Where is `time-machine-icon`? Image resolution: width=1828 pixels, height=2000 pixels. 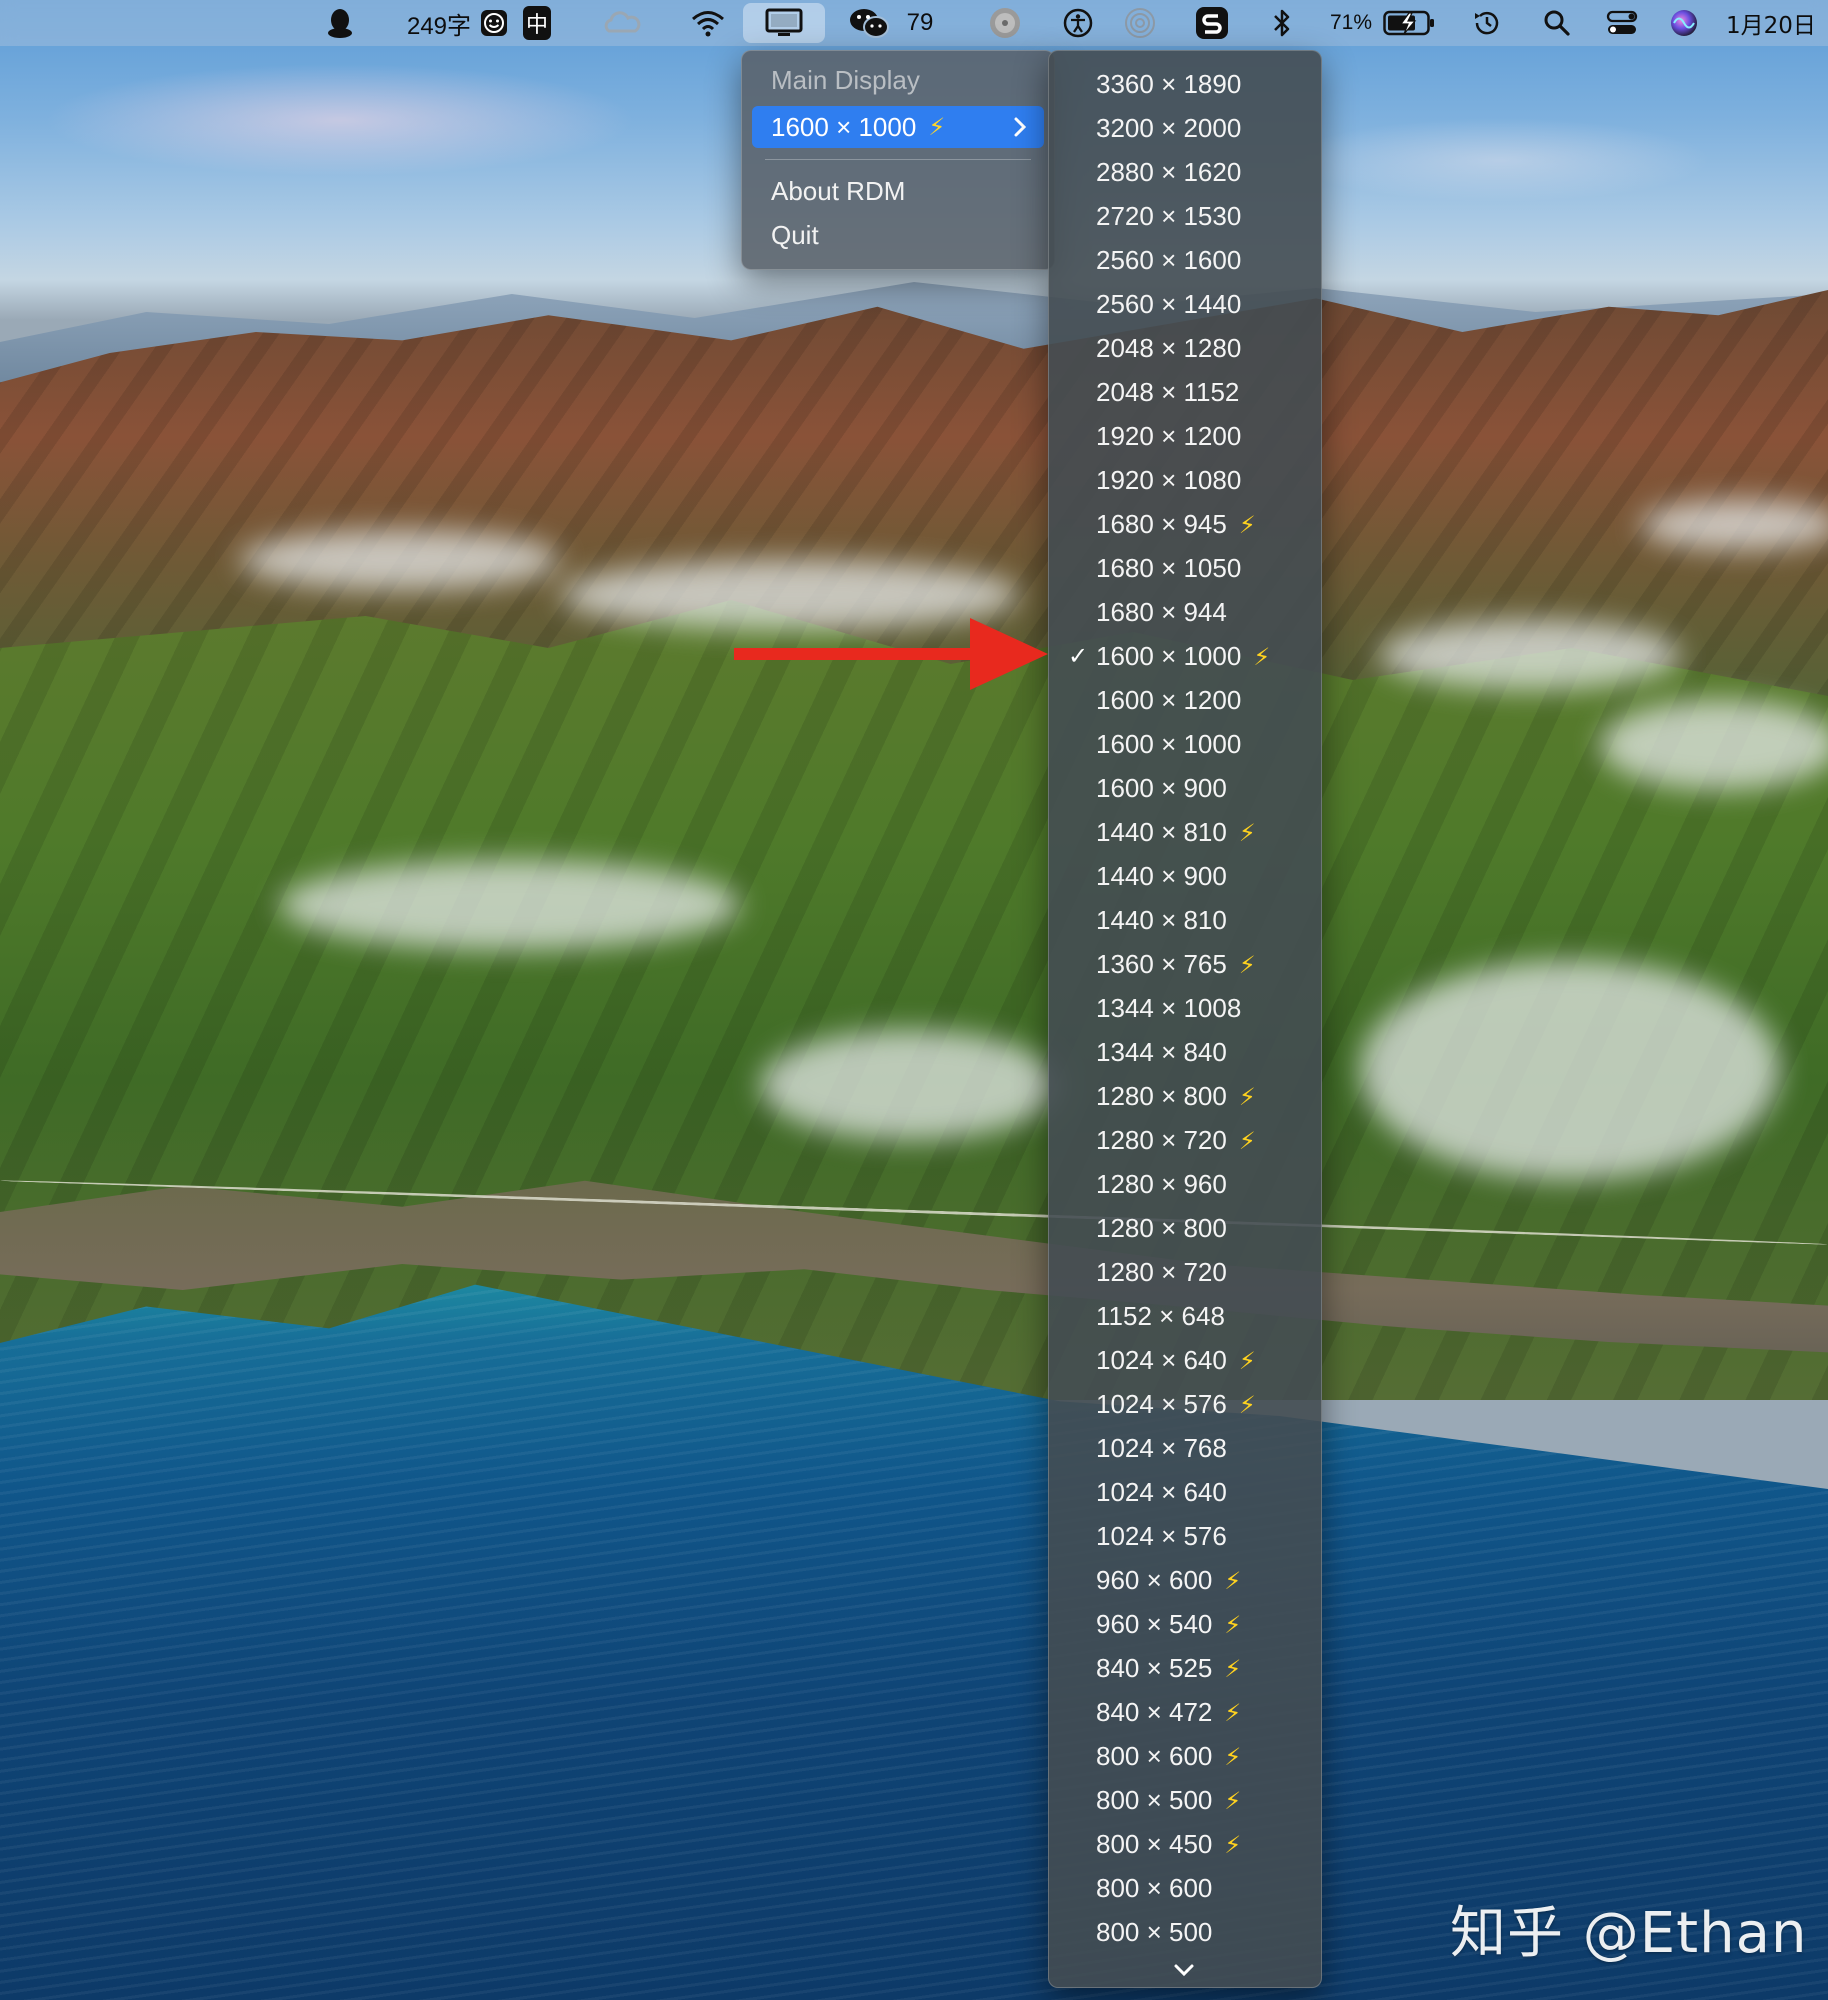 time-machine-icon is located at coordinates (1487, 23).